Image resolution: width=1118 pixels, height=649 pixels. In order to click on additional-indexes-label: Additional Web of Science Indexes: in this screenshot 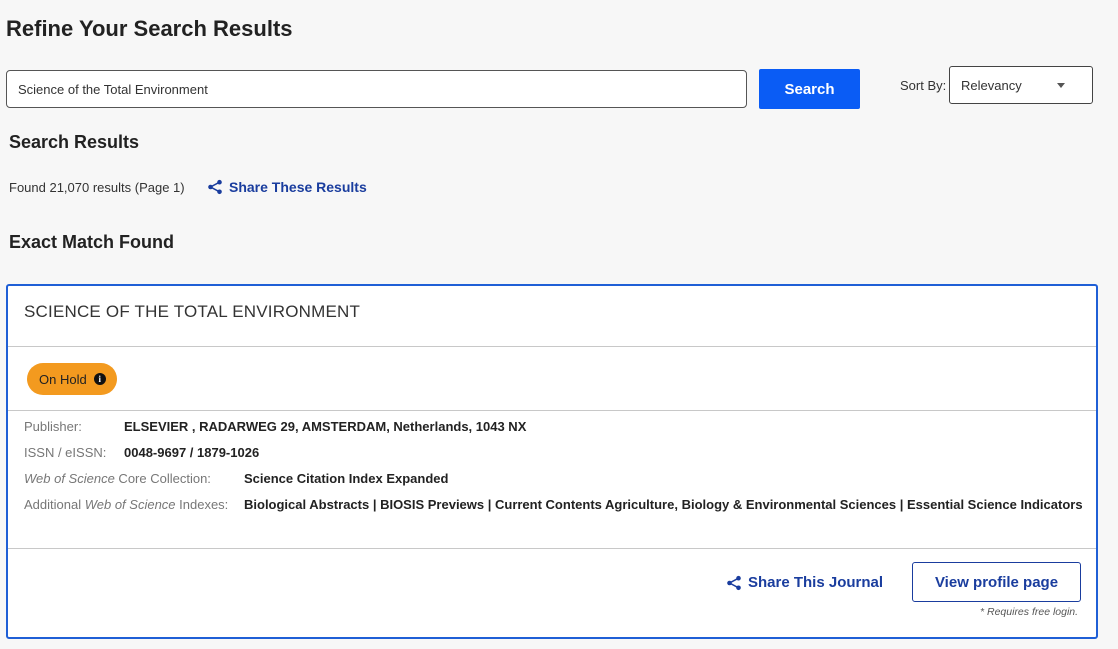, I will do `click(126, 504)`.